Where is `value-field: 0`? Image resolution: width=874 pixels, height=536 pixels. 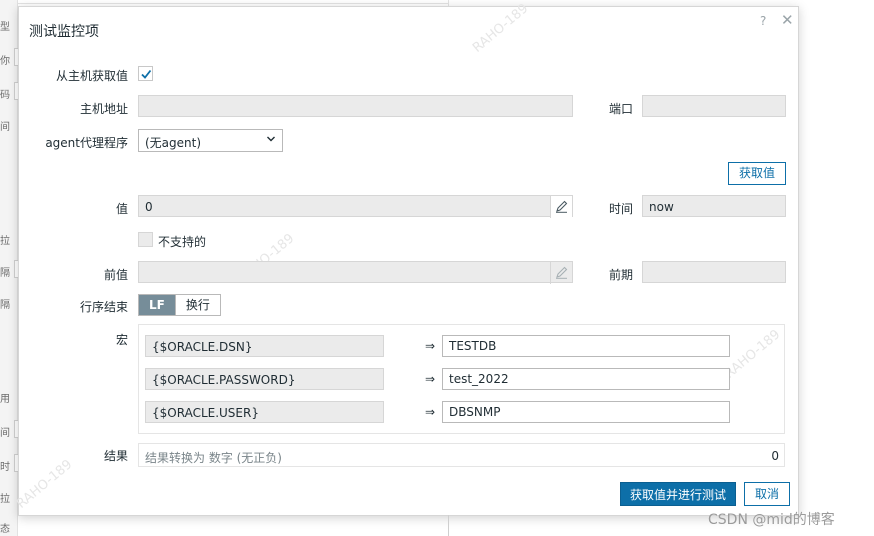
value-field: 0 is located at coordinates (355, 206).